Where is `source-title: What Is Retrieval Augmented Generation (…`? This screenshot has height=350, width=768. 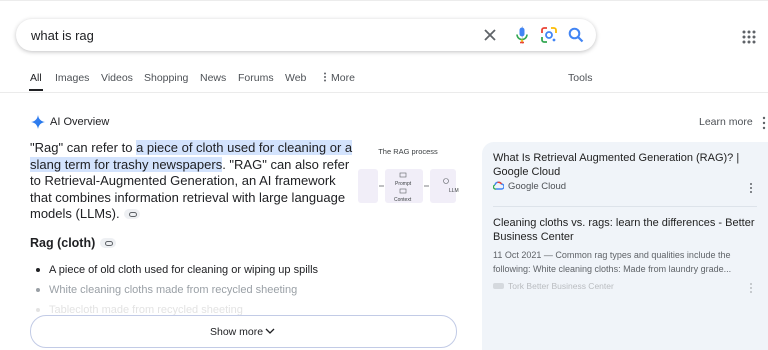
source-title: What Is Retrieval Augmented Generation (… is located at coordinates (618, 165).